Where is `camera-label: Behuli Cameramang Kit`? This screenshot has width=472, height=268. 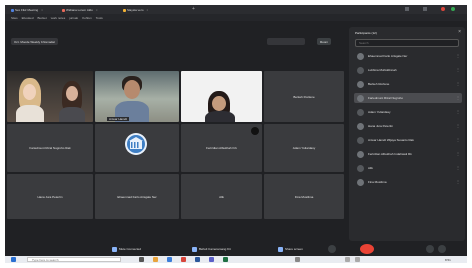
camera-label: Behuli Cameramang Kit is located at coordinates (215, 249).